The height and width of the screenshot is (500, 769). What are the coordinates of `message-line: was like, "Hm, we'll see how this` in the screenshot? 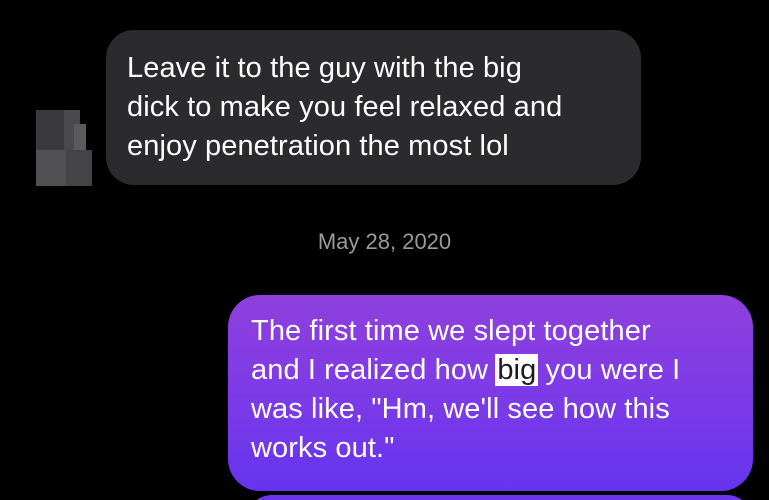 It's located at (460, 409).